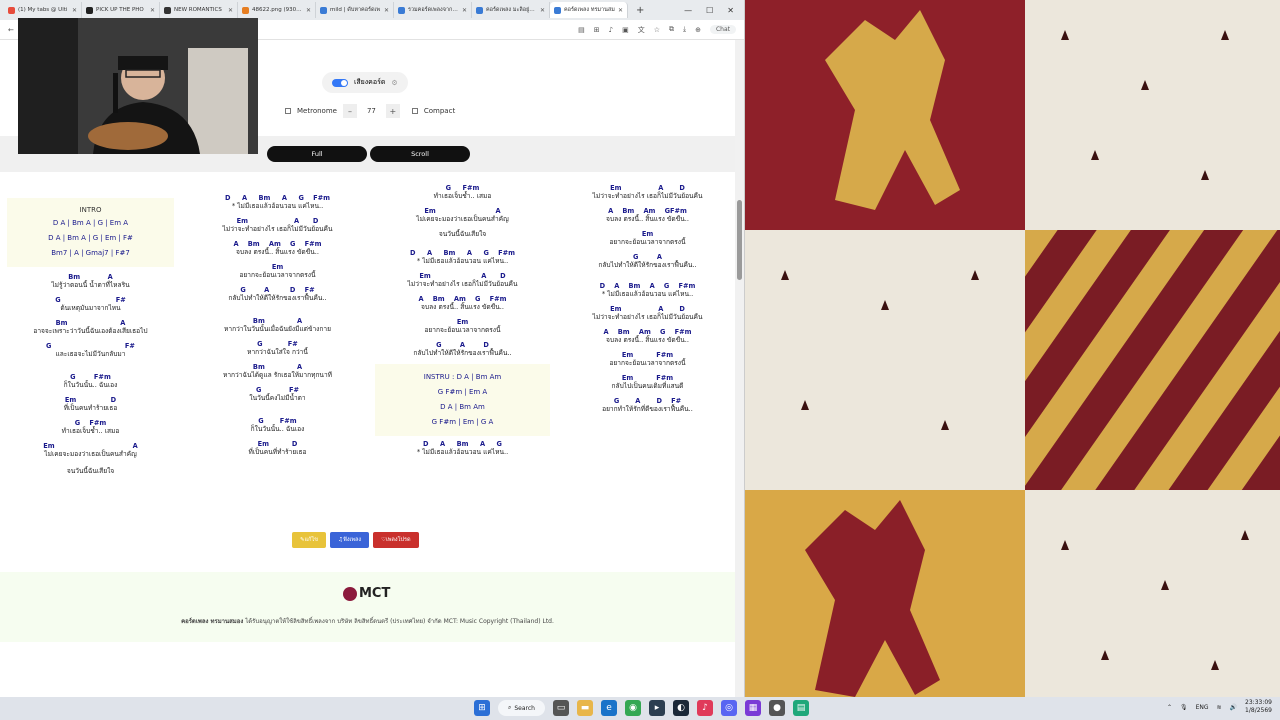 The width and height of the screenshot is (1280, 720). Describe the element at coordinates (611, 30) in the screenshot. I see `read-aloud-icon: ♪` at that location.